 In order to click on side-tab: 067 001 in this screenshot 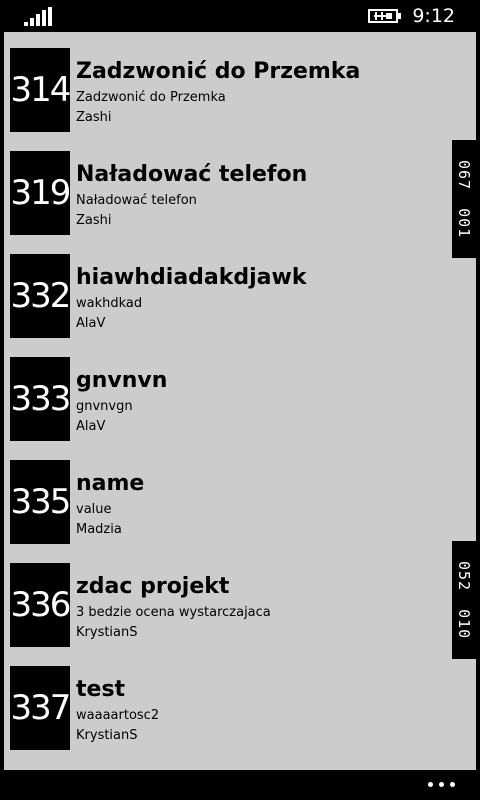, I will do `click(464, 199)`.